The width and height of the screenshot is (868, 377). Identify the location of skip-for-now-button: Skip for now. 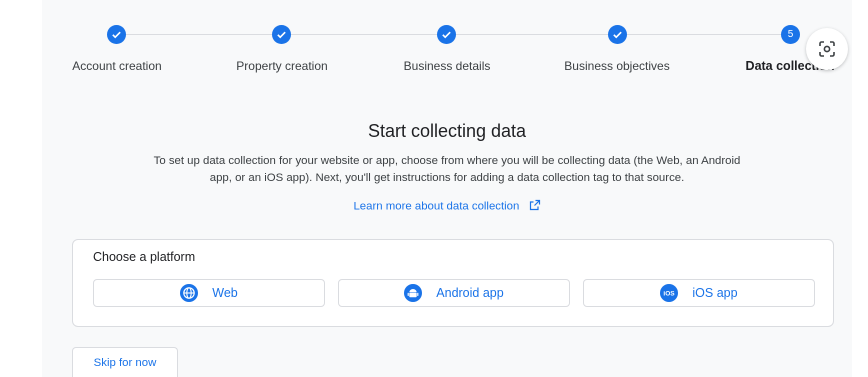
(125, 362).